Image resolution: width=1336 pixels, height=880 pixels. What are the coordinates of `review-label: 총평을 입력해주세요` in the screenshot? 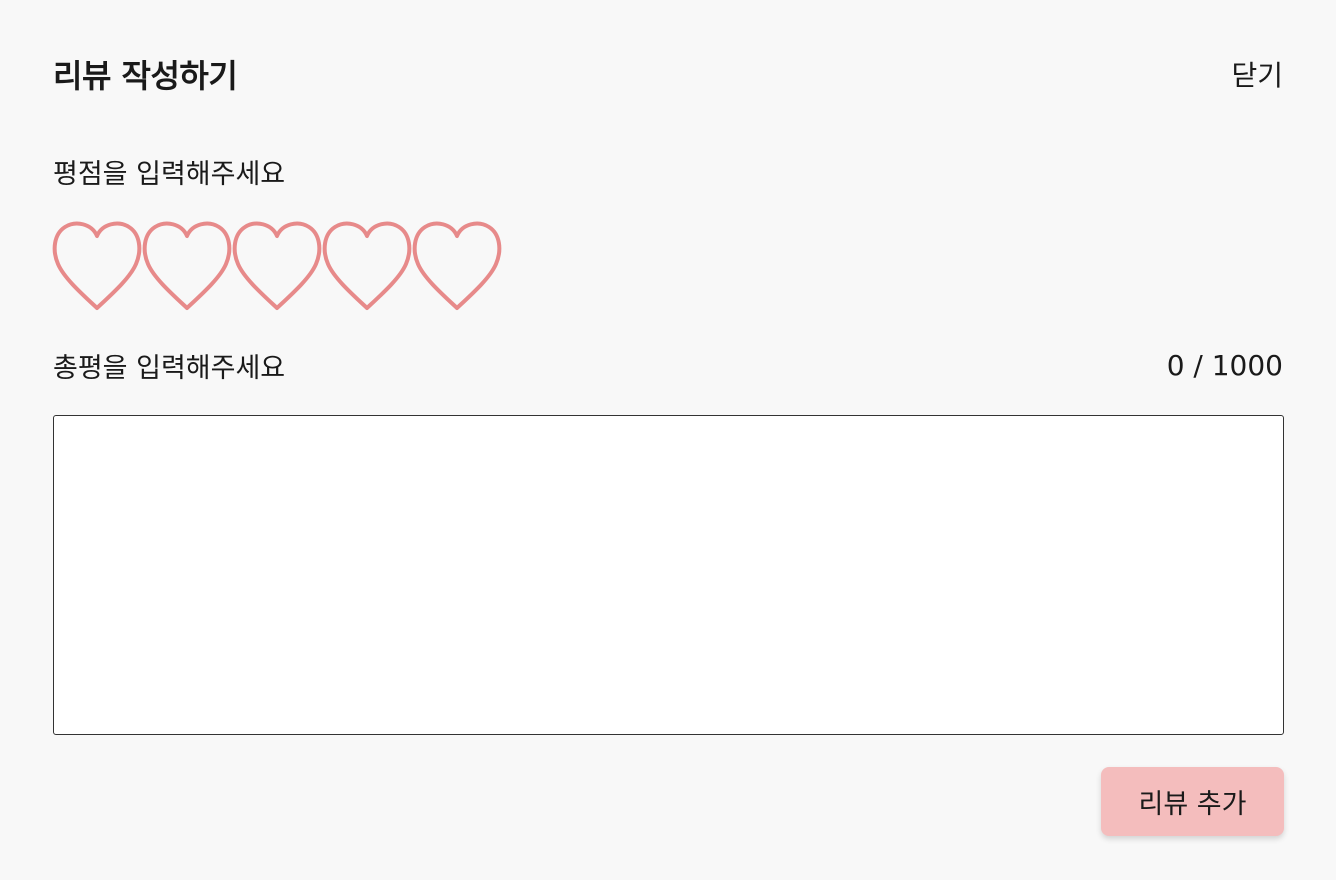 It's located at (169, 368).